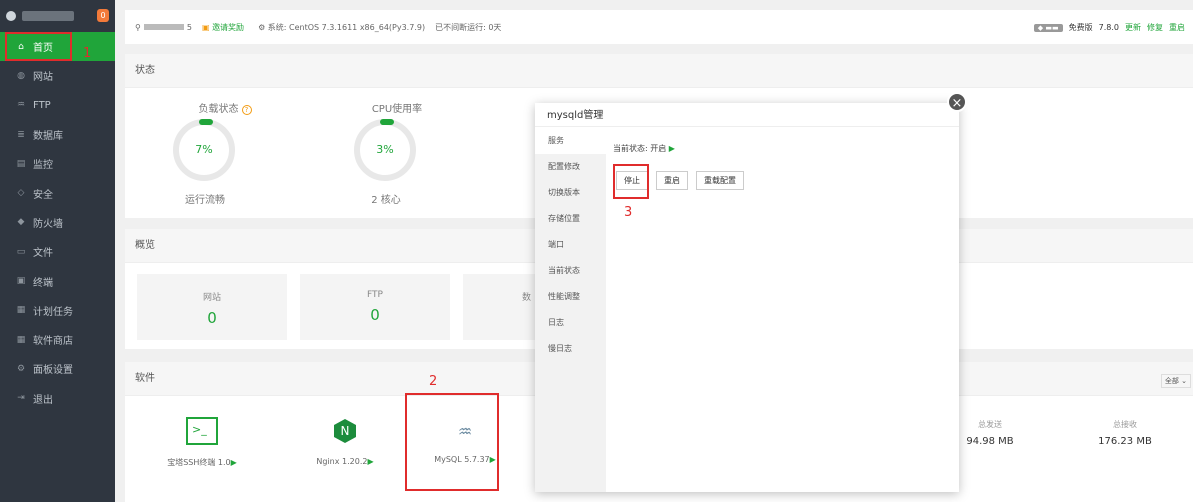 This screenshot has height=502, width=1193. What do you see at coordinates (570, 349) in the screenshot?
I see `dialog-menu-item-8: 慢日志` at bounding box center [570, 349].